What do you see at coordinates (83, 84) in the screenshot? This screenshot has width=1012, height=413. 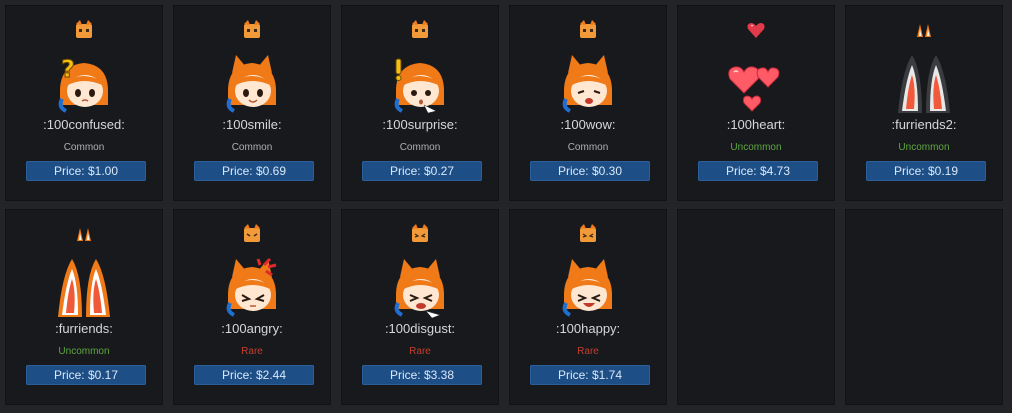 I see `confused-face-icon: ?` at bounding box center [83, 84].